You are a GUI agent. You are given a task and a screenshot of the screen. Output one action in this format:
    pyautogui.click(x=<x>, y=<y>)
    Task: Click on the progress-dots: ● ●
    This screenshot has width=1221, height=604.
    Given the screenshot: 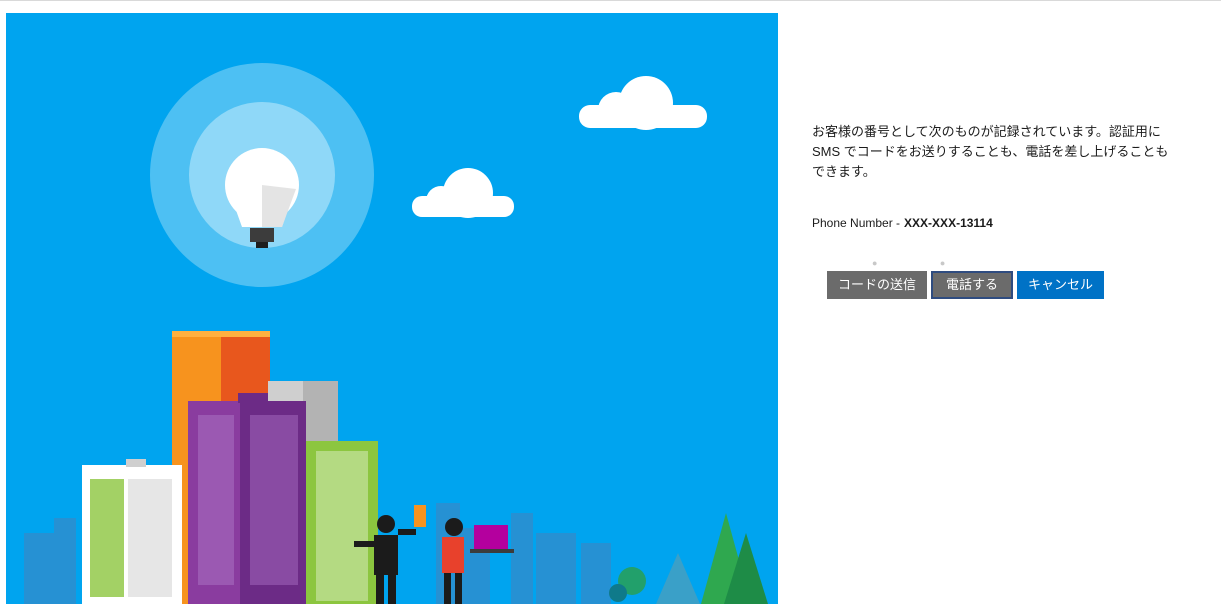 What is the action you would take?
    pyautogui.click(x=924, y=263)
    